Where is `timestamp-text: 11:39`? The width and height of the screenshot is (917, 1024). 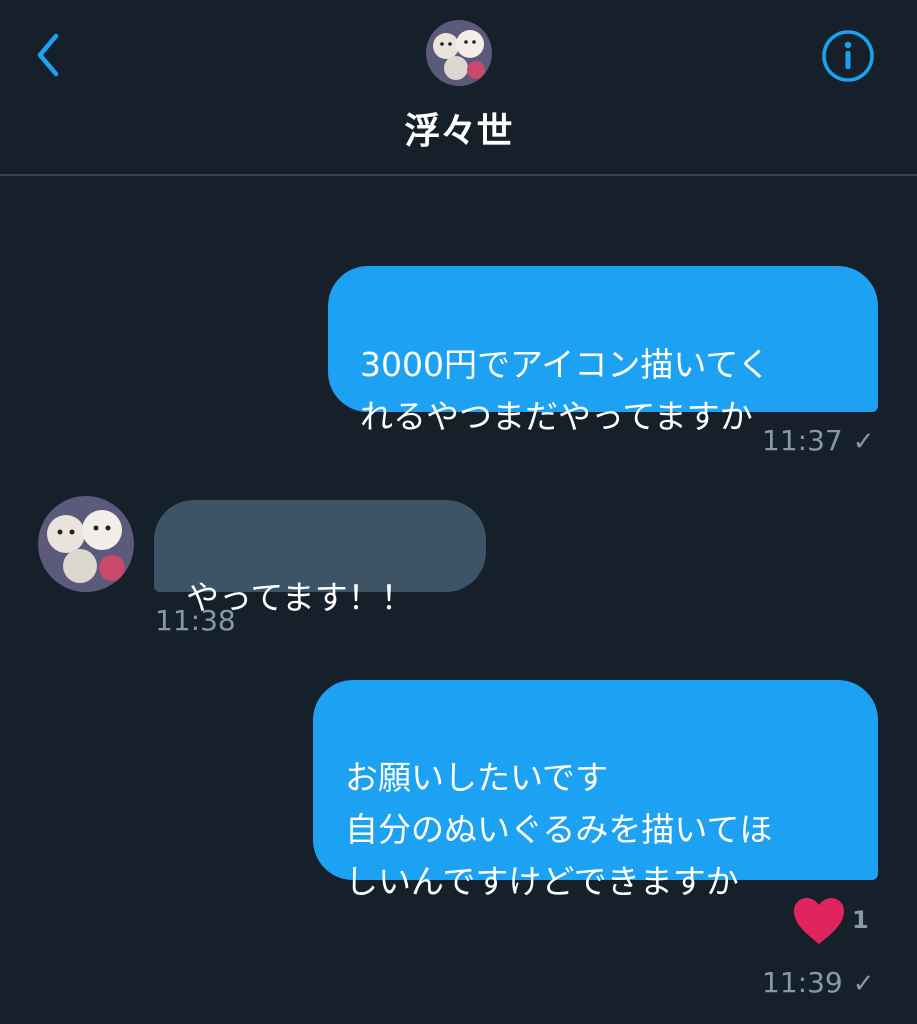 timestamp-text: 11:39 is located at coordinates (802, 982).